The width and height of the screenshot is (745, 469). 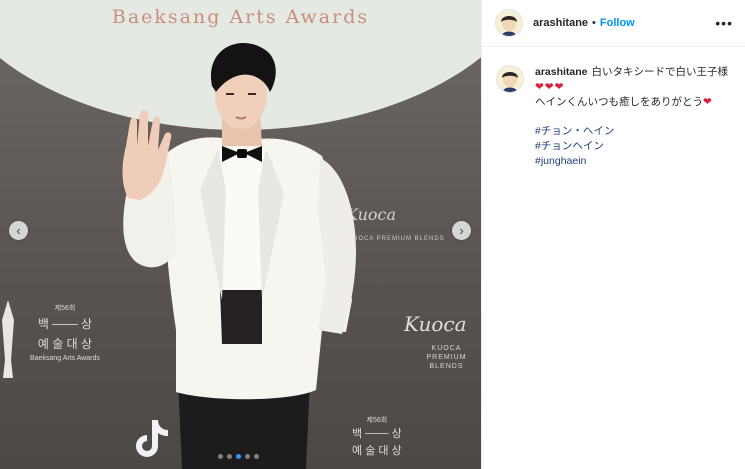 I want to click on carousel-dot-active, so click(x=238, y=456).